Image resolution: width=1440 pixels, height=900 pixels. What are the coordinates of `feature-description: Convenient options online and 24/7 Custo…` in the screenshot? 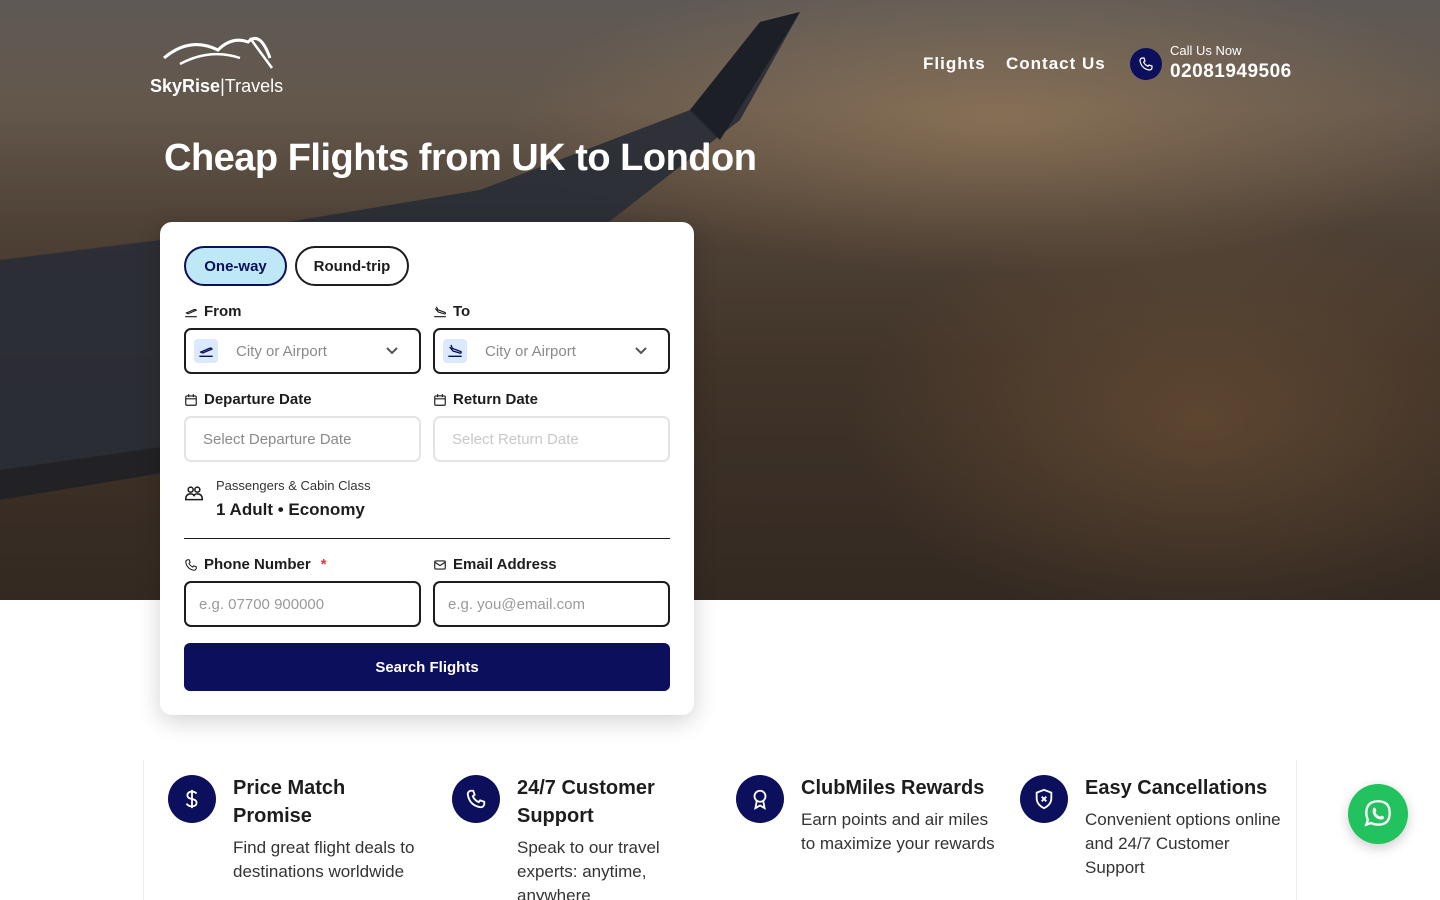 It's located at (1183, 843).